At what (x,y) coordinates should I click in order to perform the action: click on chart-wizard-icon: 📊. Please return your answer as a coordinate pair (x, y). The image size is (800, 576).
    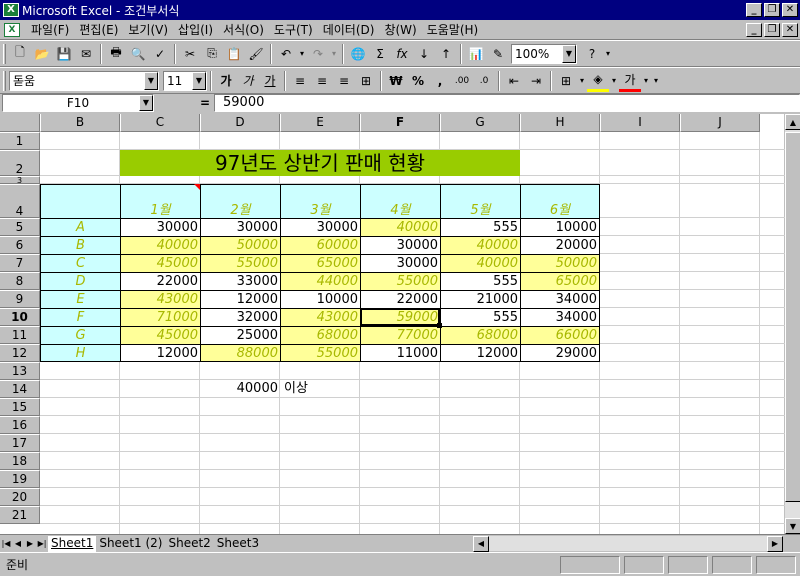
    Looking at the image, I should click on (476, 54).